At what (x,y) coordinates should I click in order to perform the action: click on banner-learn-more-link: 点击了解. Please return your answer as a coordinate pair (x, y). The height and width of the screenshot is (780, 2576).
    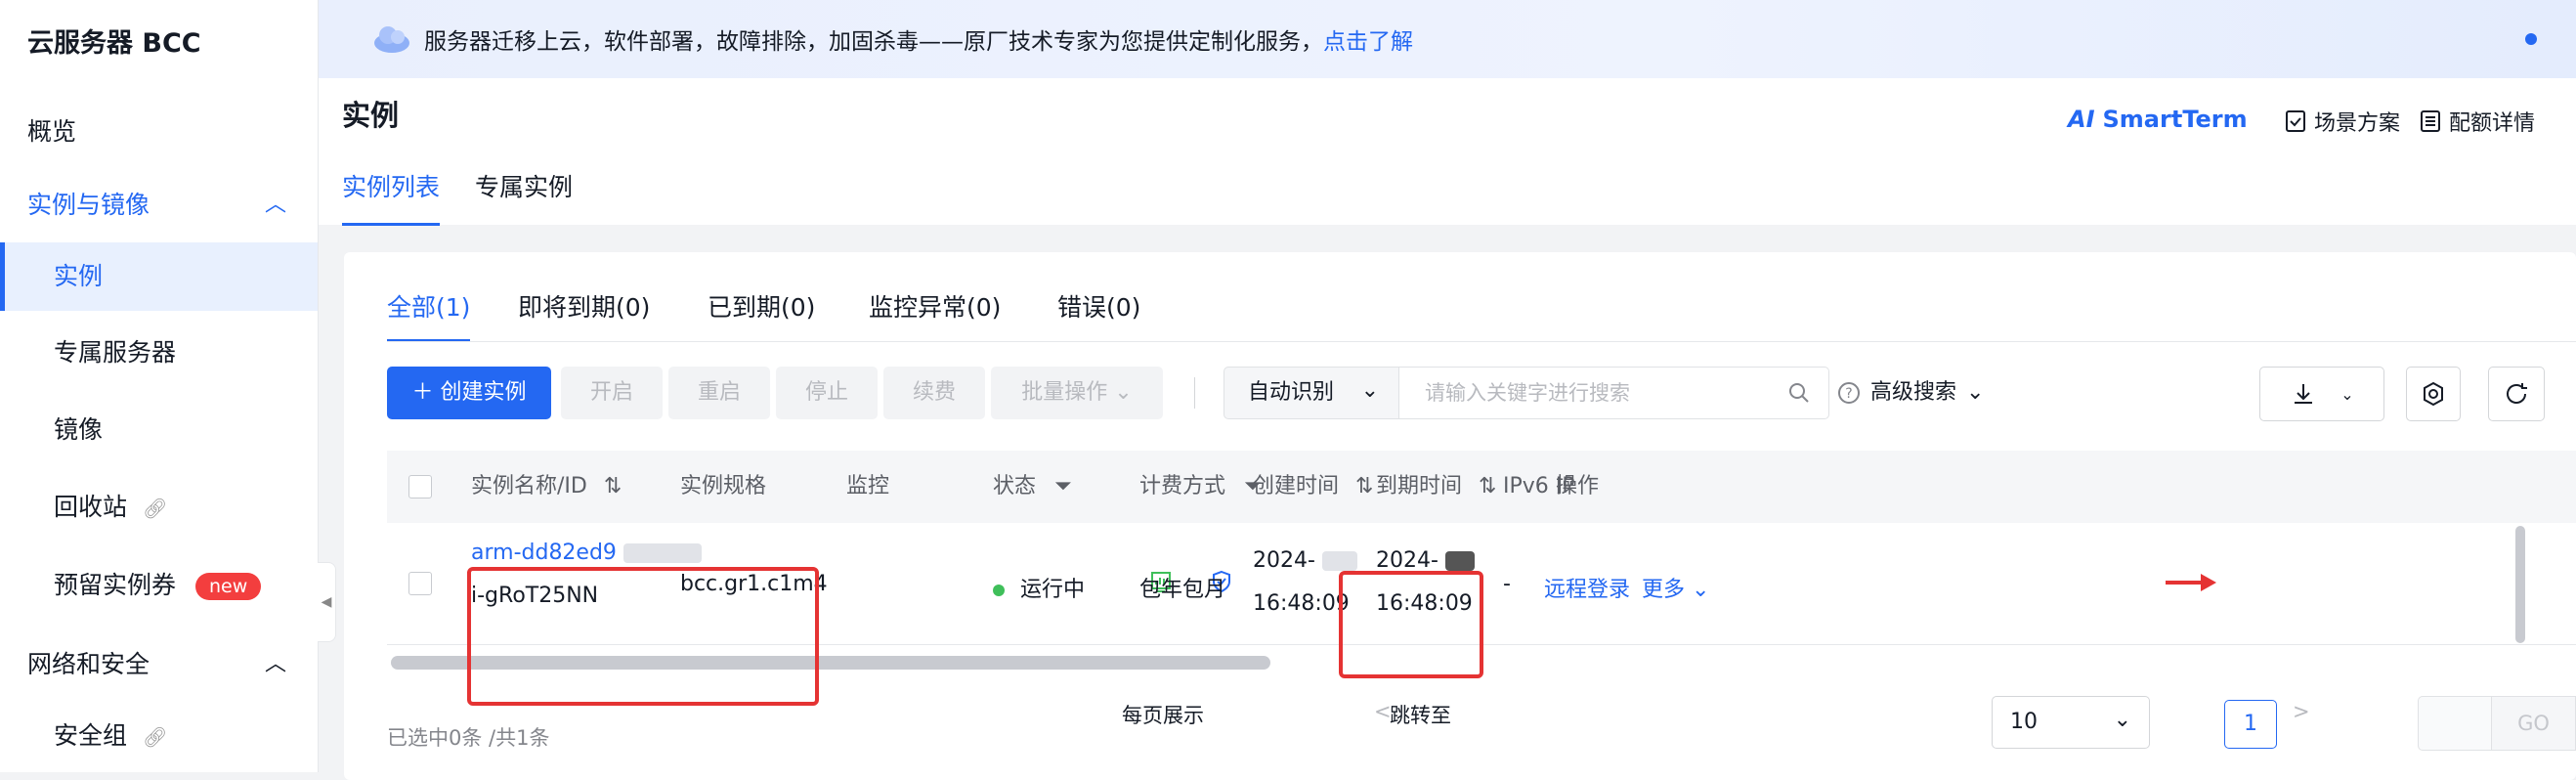
    Looking at the image, I should click on (1368, 42).